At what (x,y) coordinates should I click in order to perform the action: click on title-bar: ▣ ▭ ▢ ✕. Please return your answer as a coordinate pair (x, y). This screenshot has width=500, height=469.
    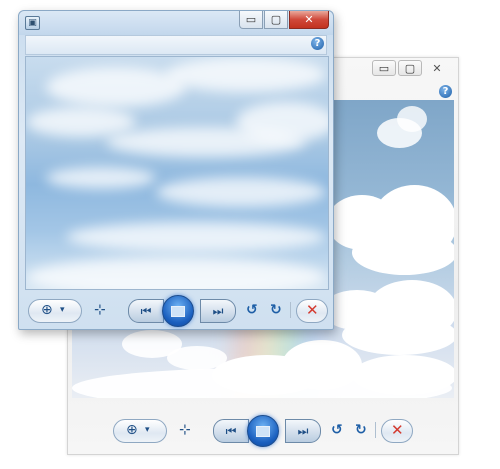
    Looking at the image, I should click on (176, 23).